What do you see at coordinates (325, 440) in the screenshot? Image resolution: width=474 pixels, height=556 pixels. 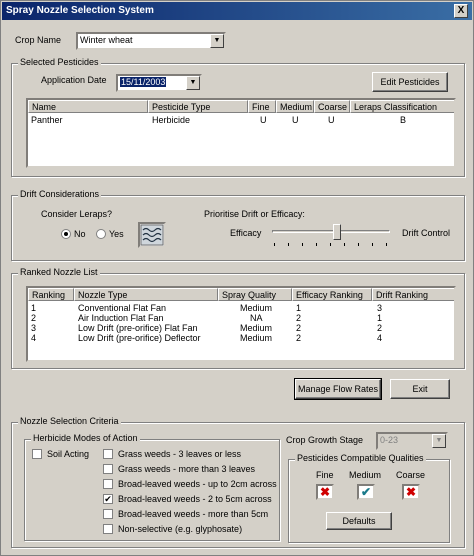 I see `crop-growth-stage-label: Crop Growth Stage` at bounding box center [325, 440].